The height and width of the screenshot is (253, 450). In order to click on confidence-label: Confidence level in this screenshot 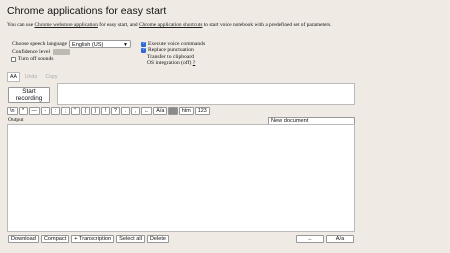, I will do `click(31, 52)`.